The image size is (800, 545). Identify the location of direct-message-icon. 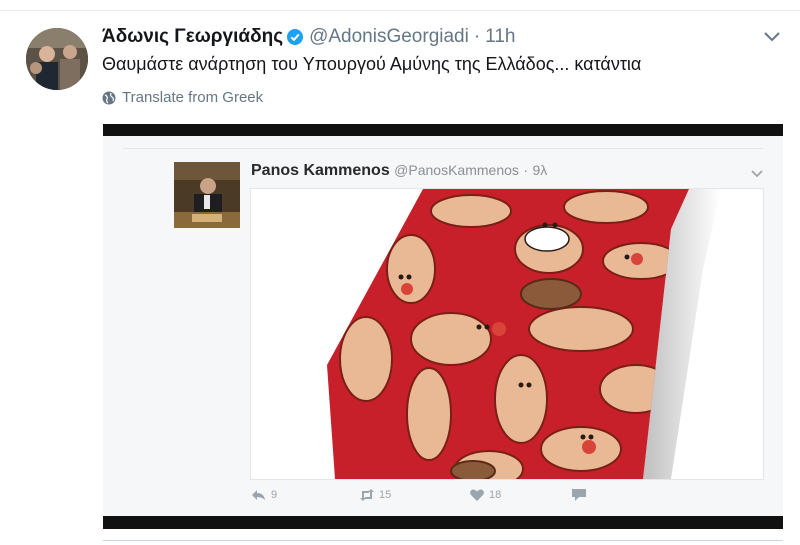
(579, 495).